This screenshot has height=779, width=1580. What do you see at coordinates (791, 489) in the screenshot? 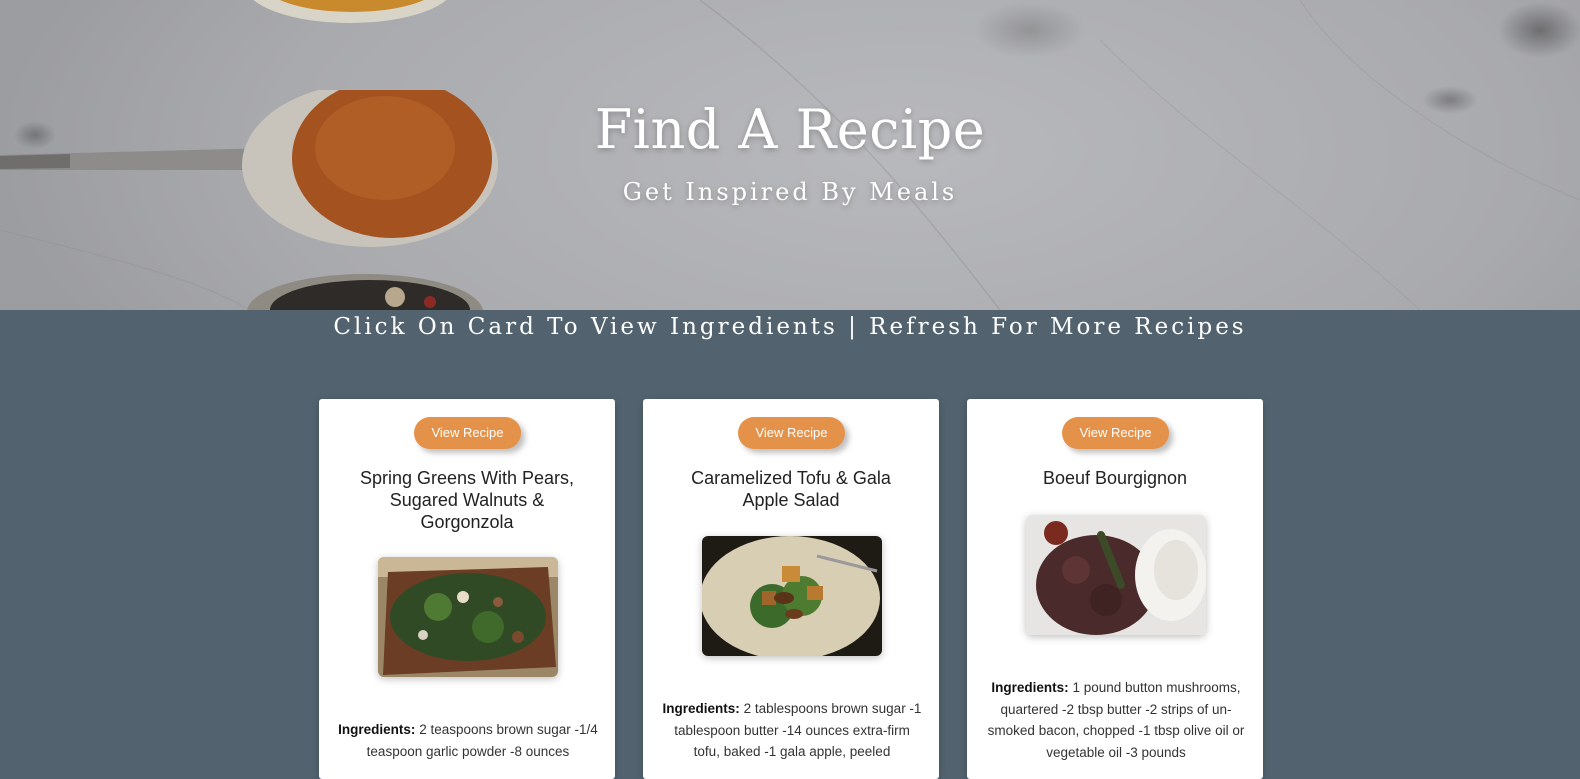
I see `recipe-title: Caramelized Tofu & Gala Apple Salad` at bounding box center [791, 489].